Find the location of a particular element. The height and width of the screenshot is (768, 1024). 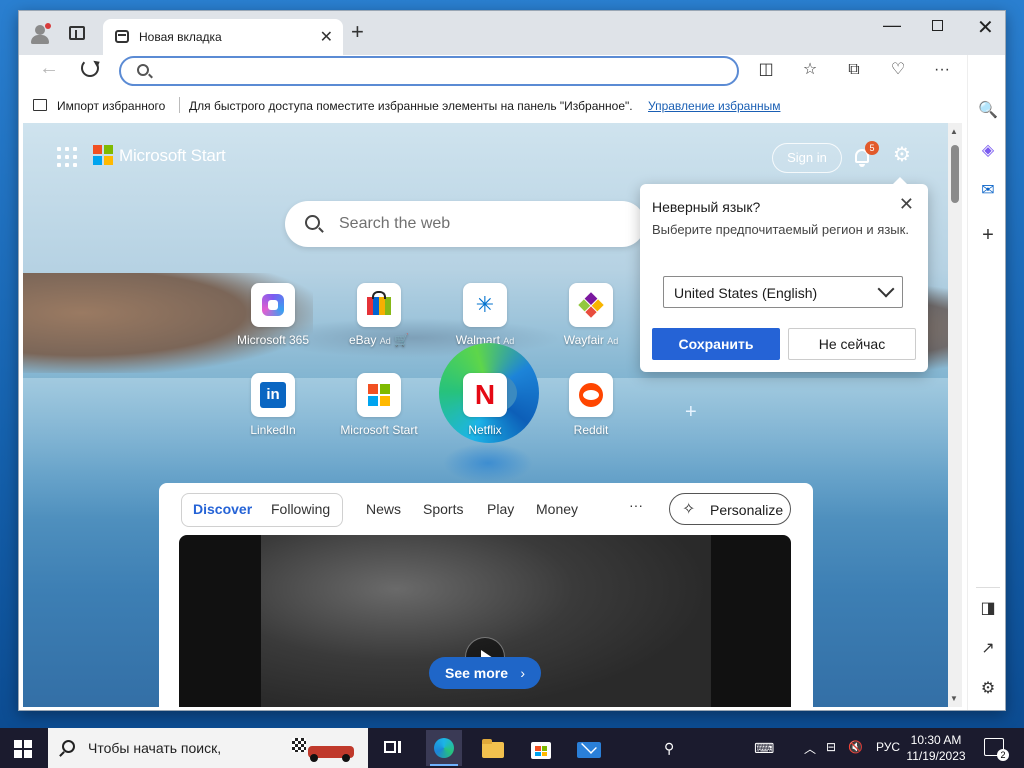

clock-time: 10:30 AM is located at coordinates (936, 740).